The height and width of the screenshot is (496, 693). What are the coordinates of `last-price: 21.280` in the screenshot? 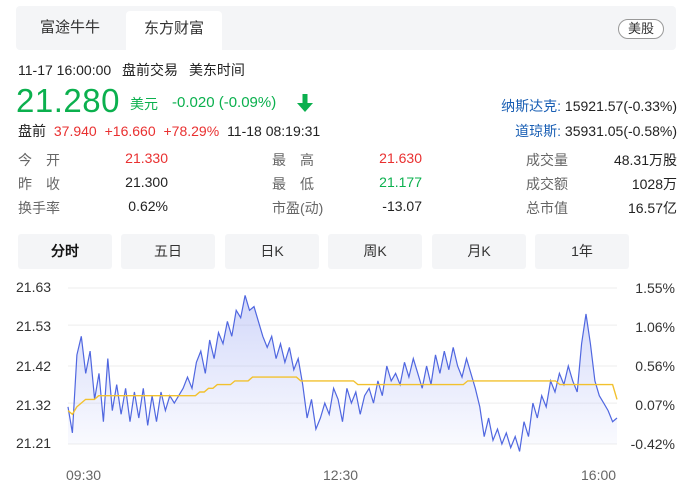 It's located at (68, 100).